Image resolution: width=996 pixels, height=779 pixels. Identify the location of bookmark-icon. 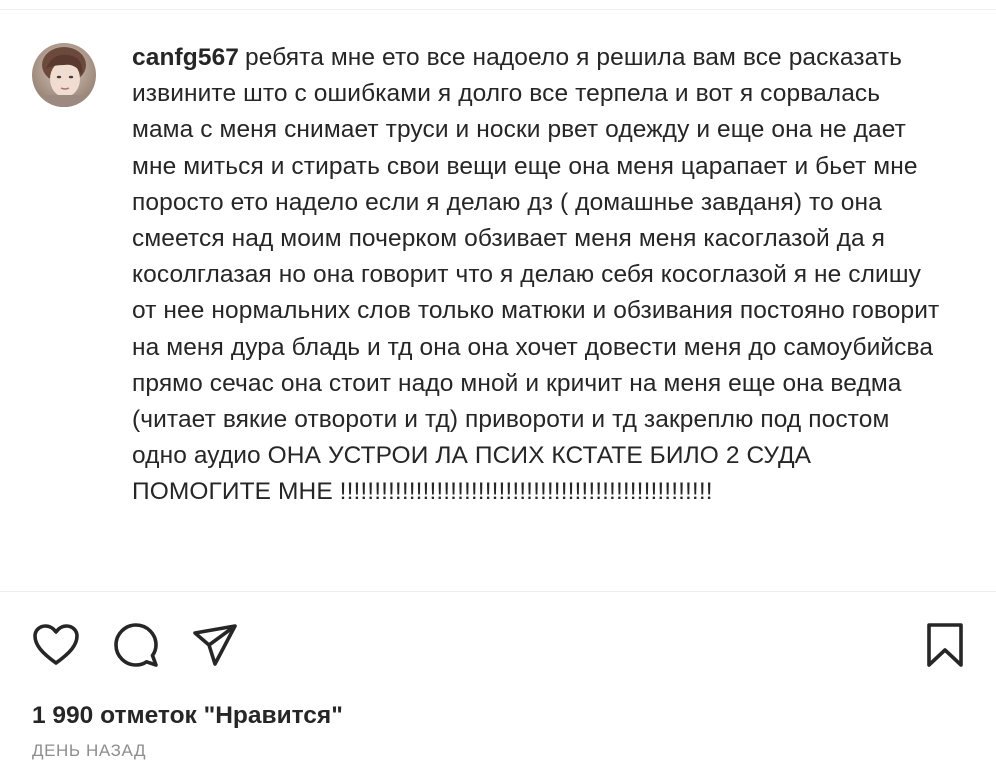
(945, 645).